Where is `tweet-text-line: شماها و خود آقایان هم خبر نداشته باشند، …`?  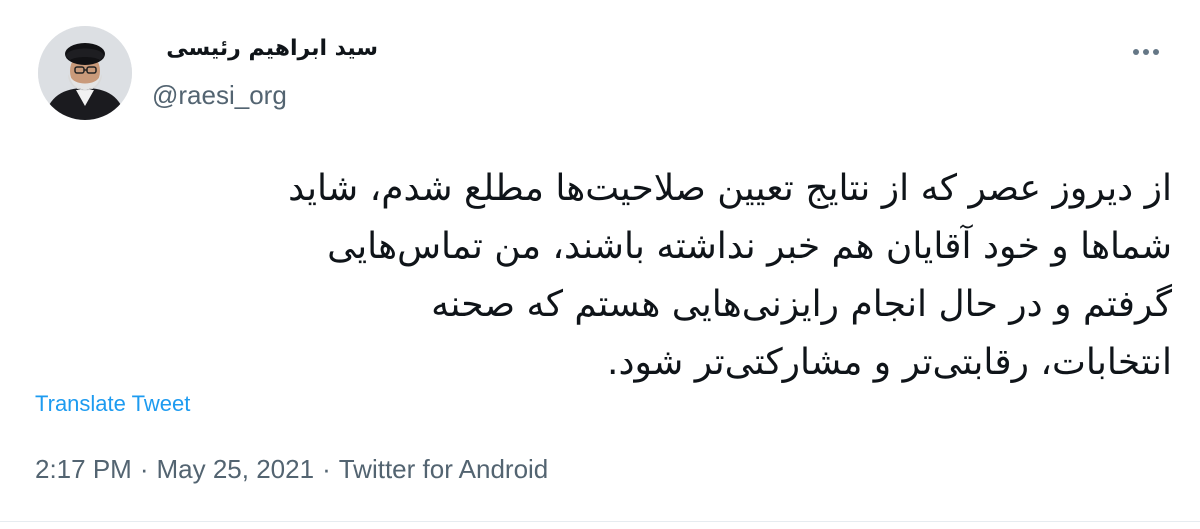
tweet-text-line: شماها و خود آقایان هم خبر نداشته باشند، … is located at coordinates (749, 246).